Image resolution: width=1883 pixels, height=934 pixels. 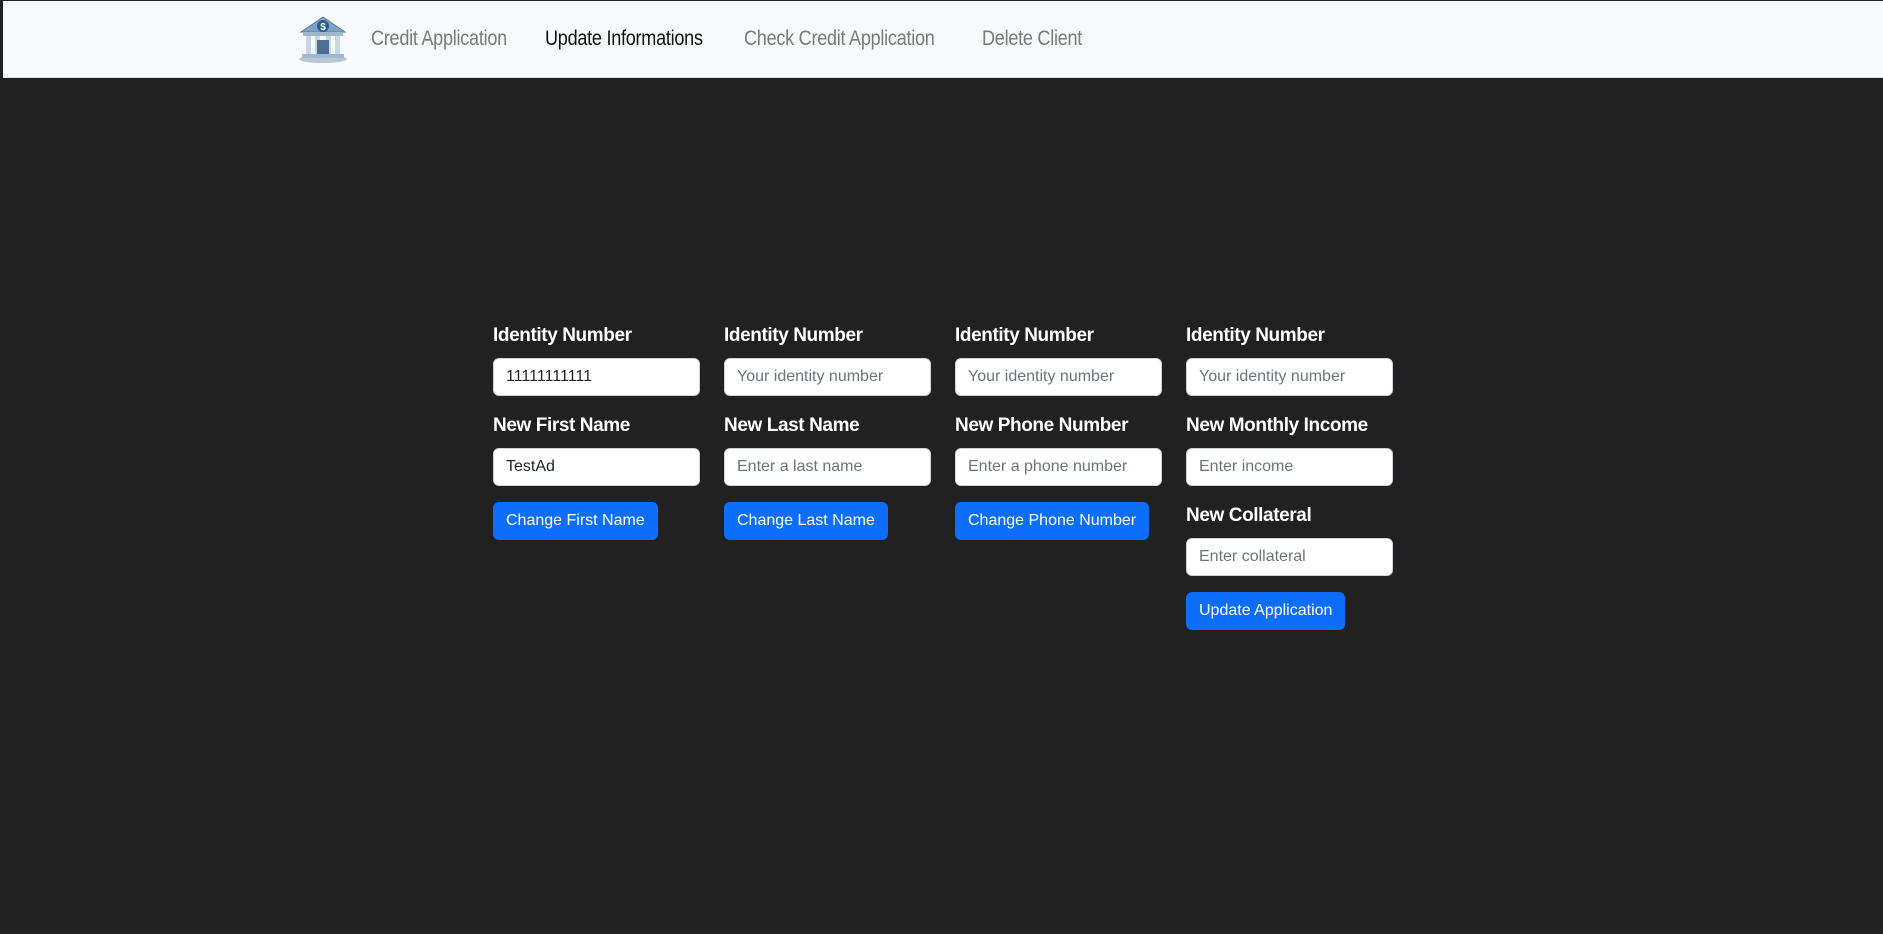 What do you see at coordinates (1058, 467) in the screenshot?
I see `new-phone-number-input` at bounding box center [1058, 467].